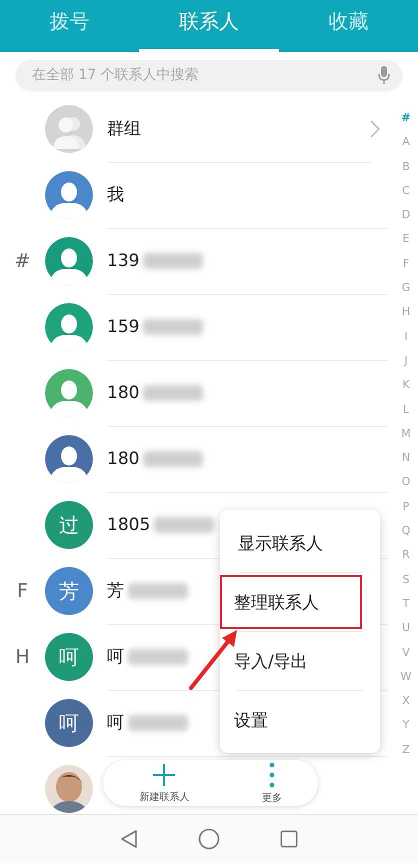 The width and height of the screenshot is (418, 863). What do you see at coordinates (69, 591) in the screenshot?
I see `avatar-initial: 芳` at bounding box center [69, 591].